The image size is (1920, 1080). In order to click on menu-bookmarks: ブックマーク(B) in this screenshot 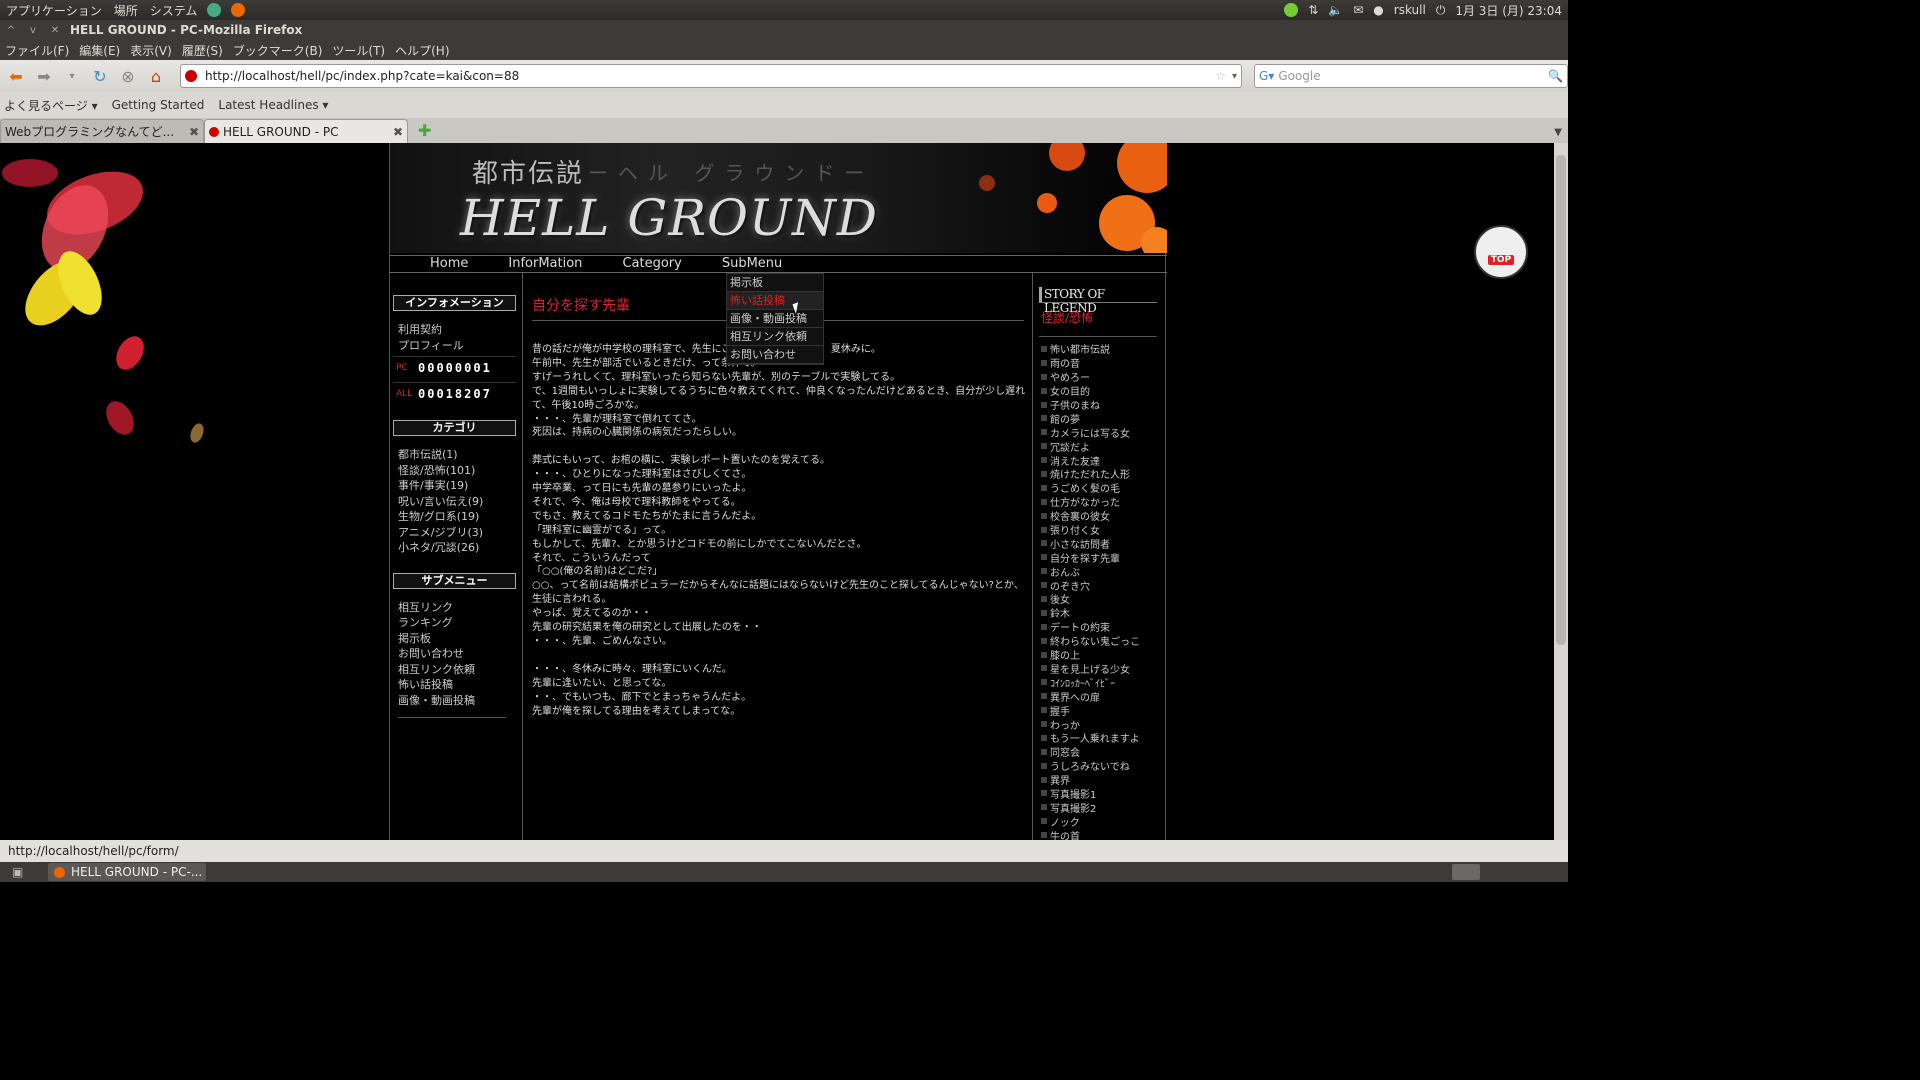, I will do `click(278, 50)`.